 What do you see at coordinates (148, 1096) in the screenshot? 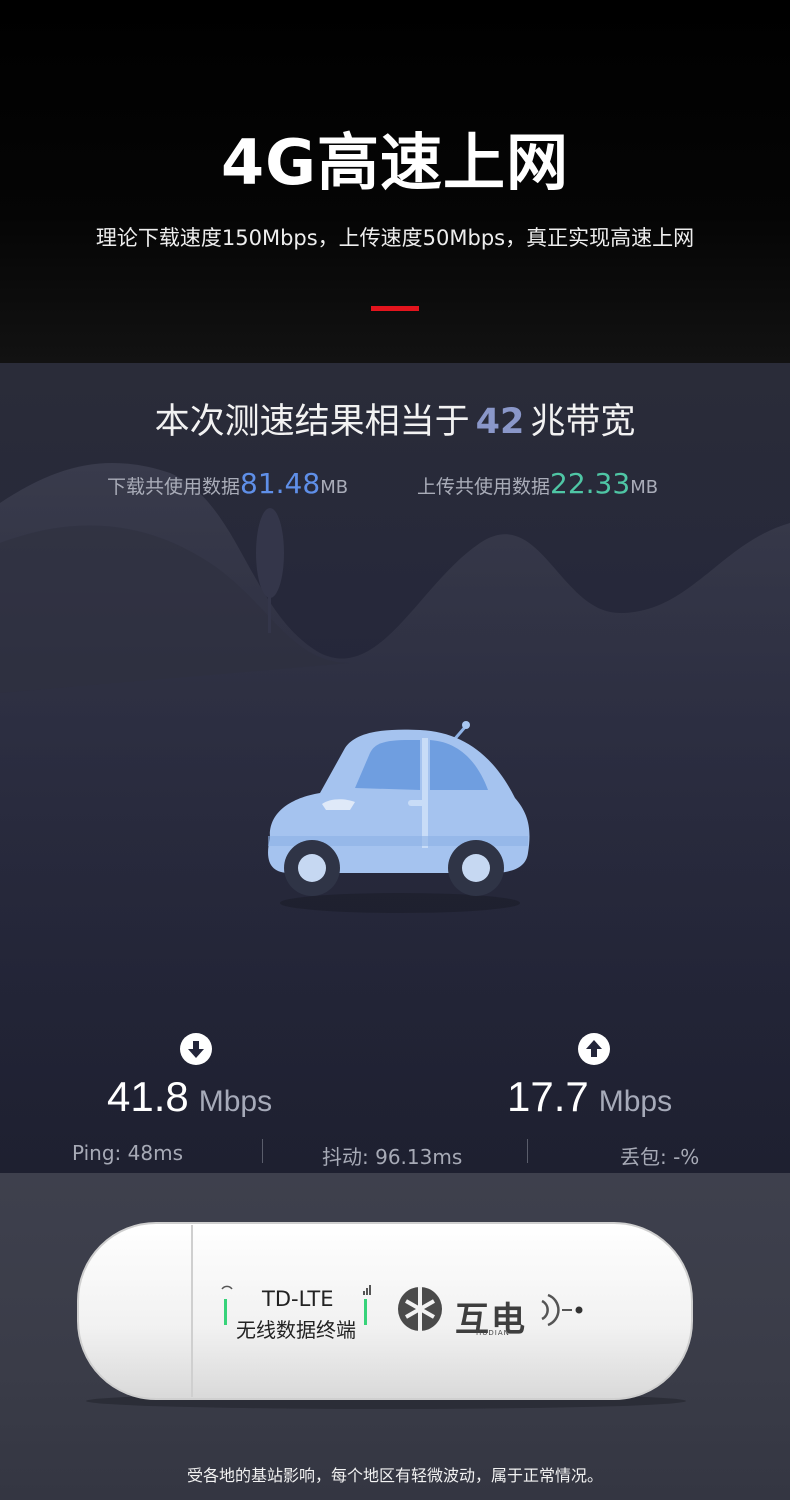
I see `download-rate-value: 41.8` at bounding box center [148, 1096].